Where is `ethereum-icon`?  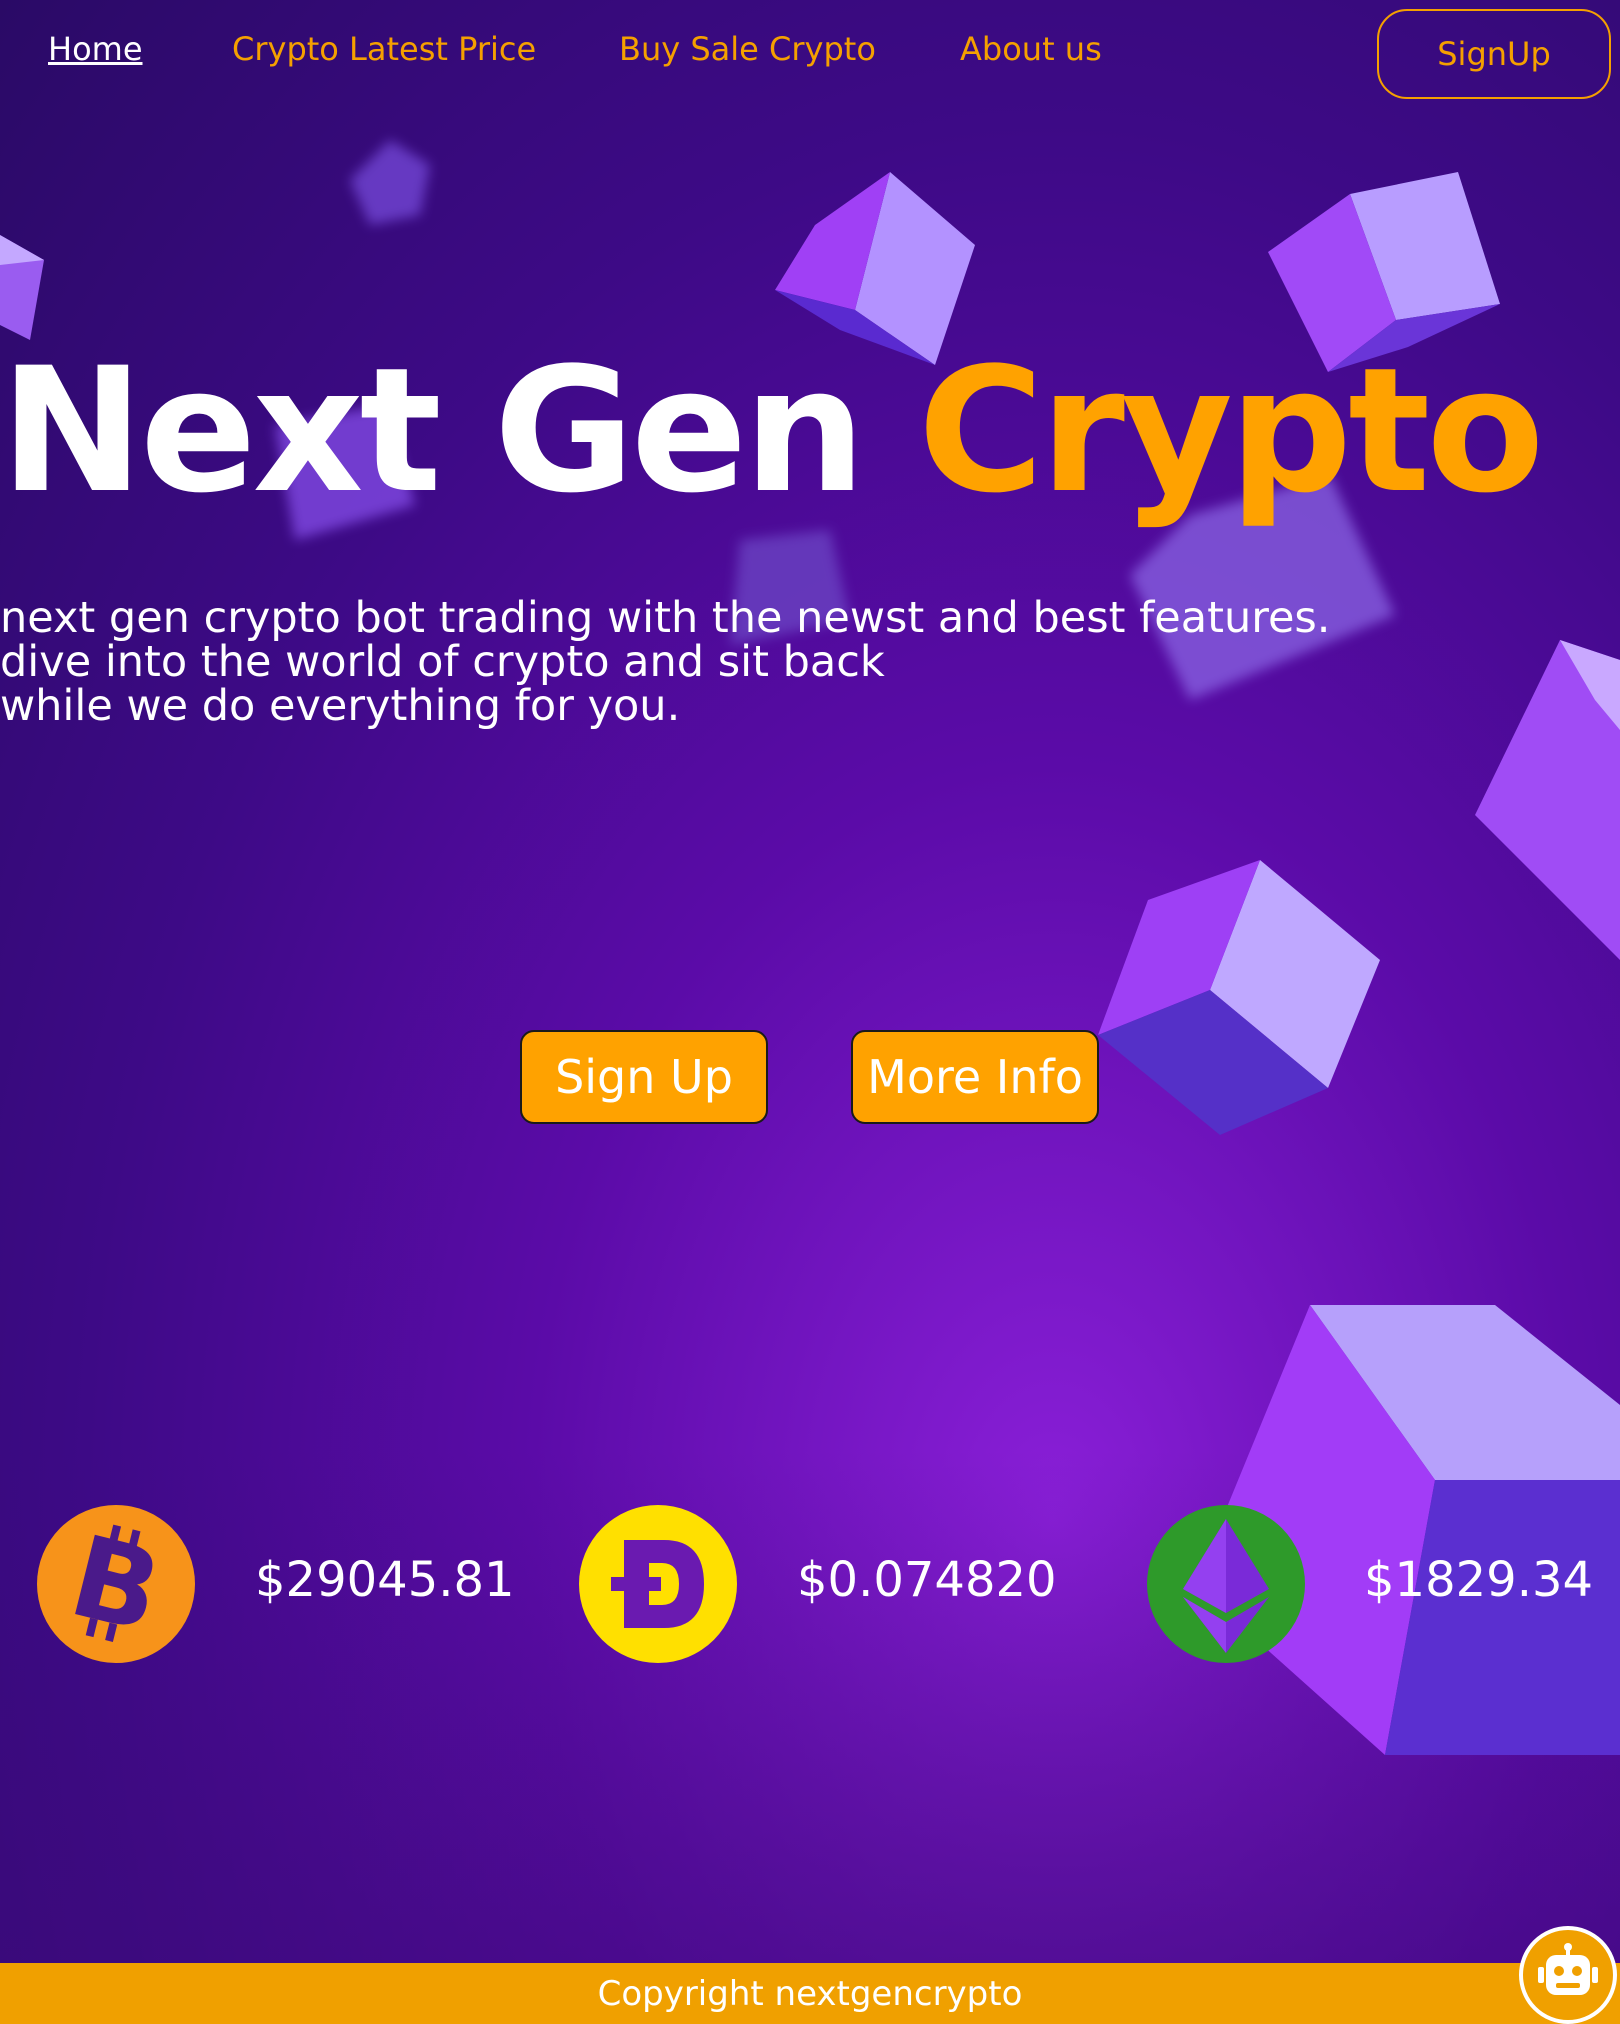 ethereum-icon is located at coordinates (1226, 1584).